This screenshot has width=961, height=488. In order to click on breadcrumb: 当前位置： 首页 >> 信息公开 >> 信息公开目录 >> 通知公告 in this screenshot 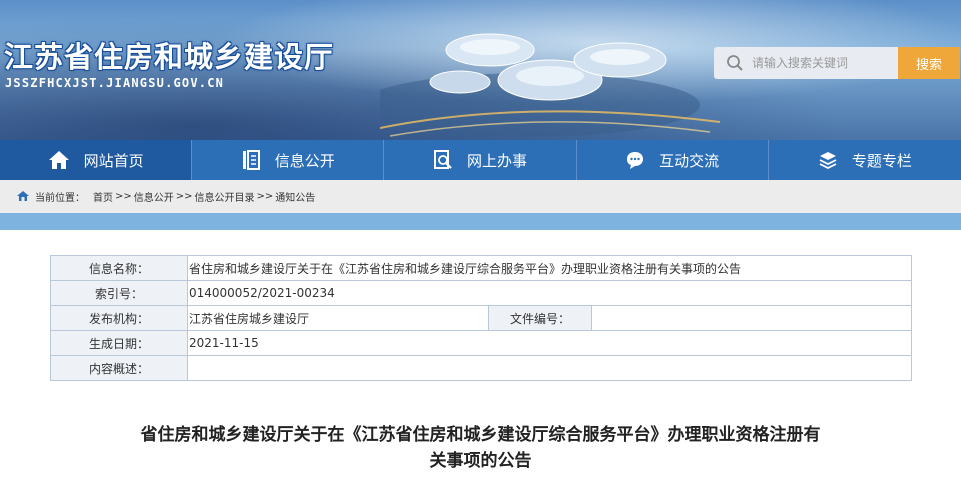, I will do `click(480, 196)`.